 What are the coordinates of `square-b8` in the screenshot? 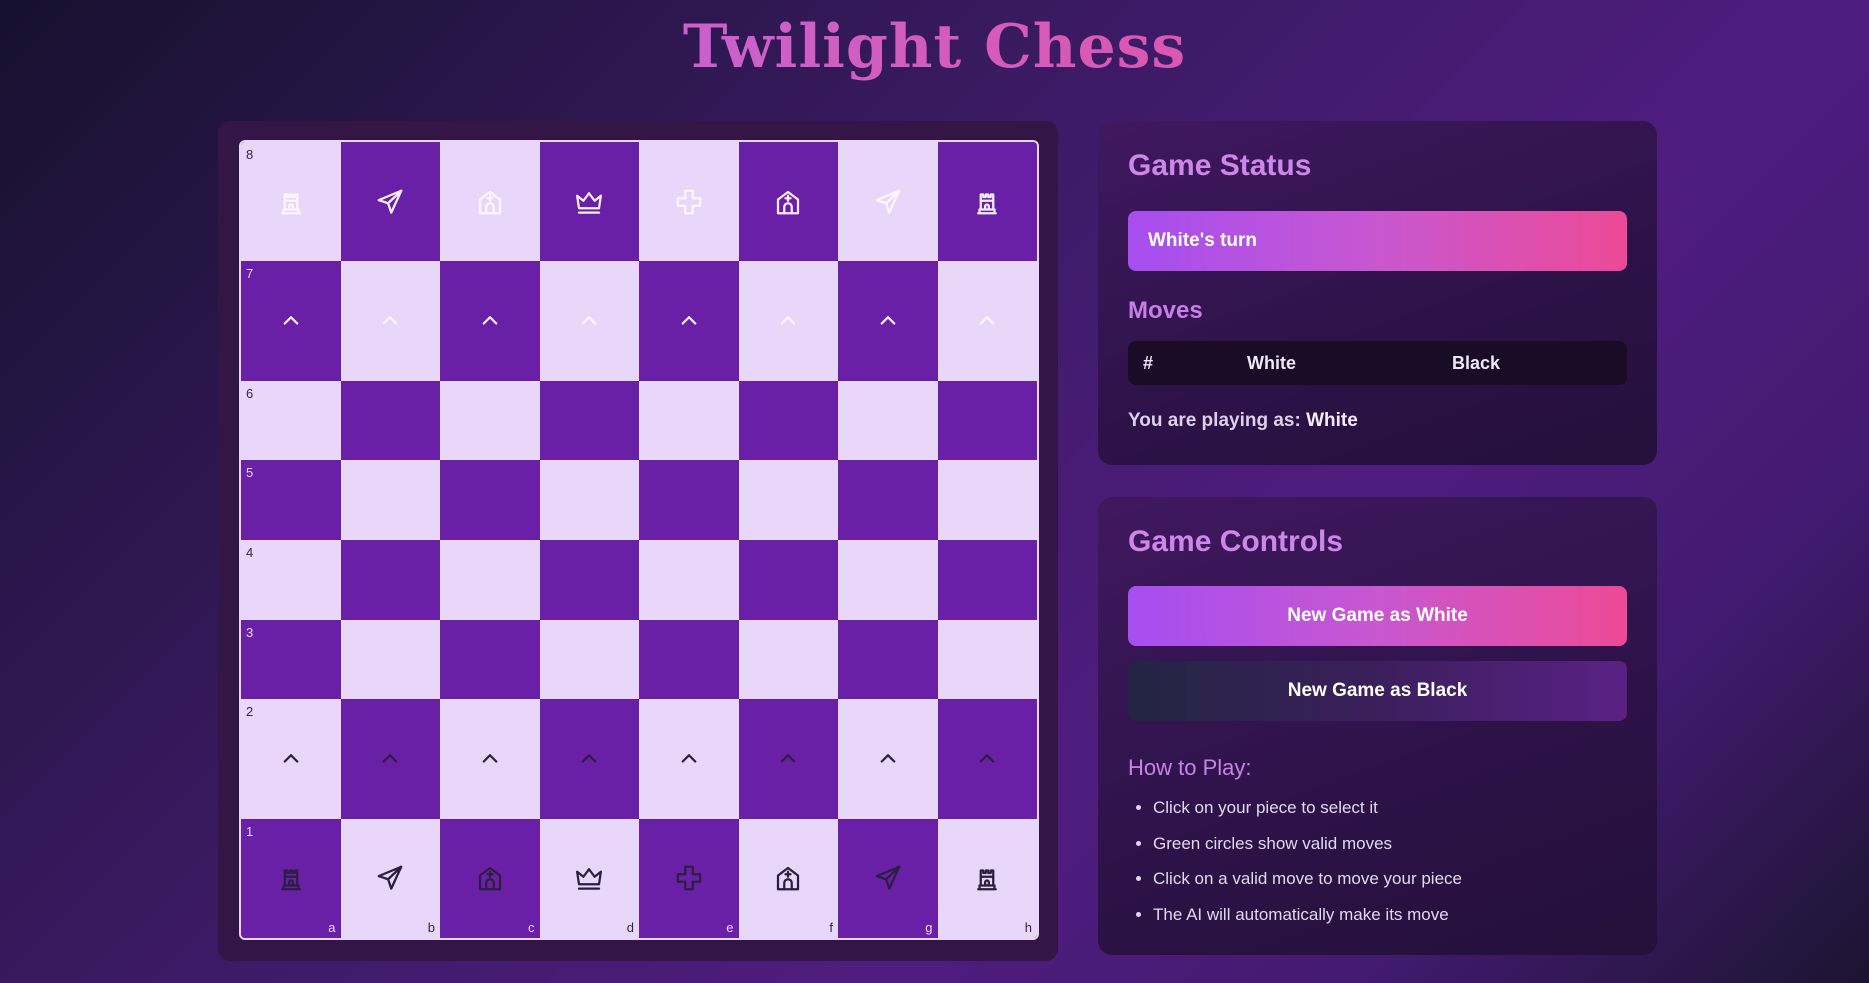 It's located at (390, 202).